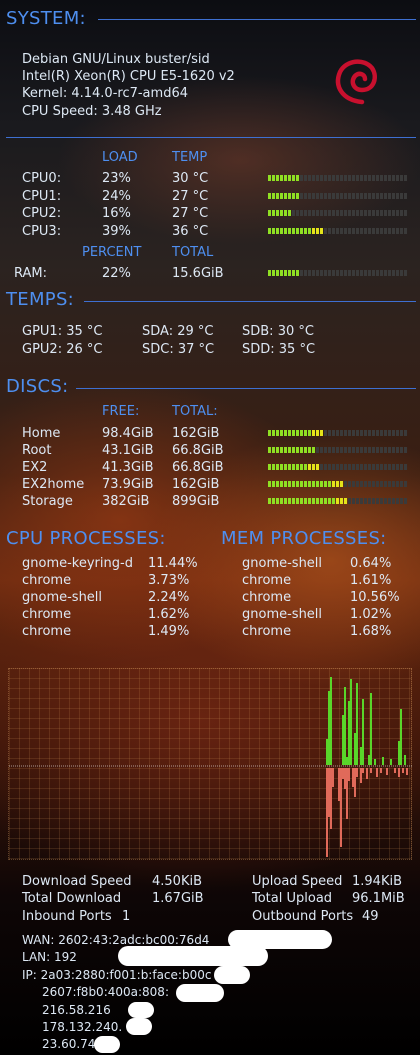 This screenshot has width=420, height=1055. What do you see at coordinates (116, 59) in the screenshot?
I see `os-name: Debian GNU/Linux buster/sid` at bounding box center [116, 59].